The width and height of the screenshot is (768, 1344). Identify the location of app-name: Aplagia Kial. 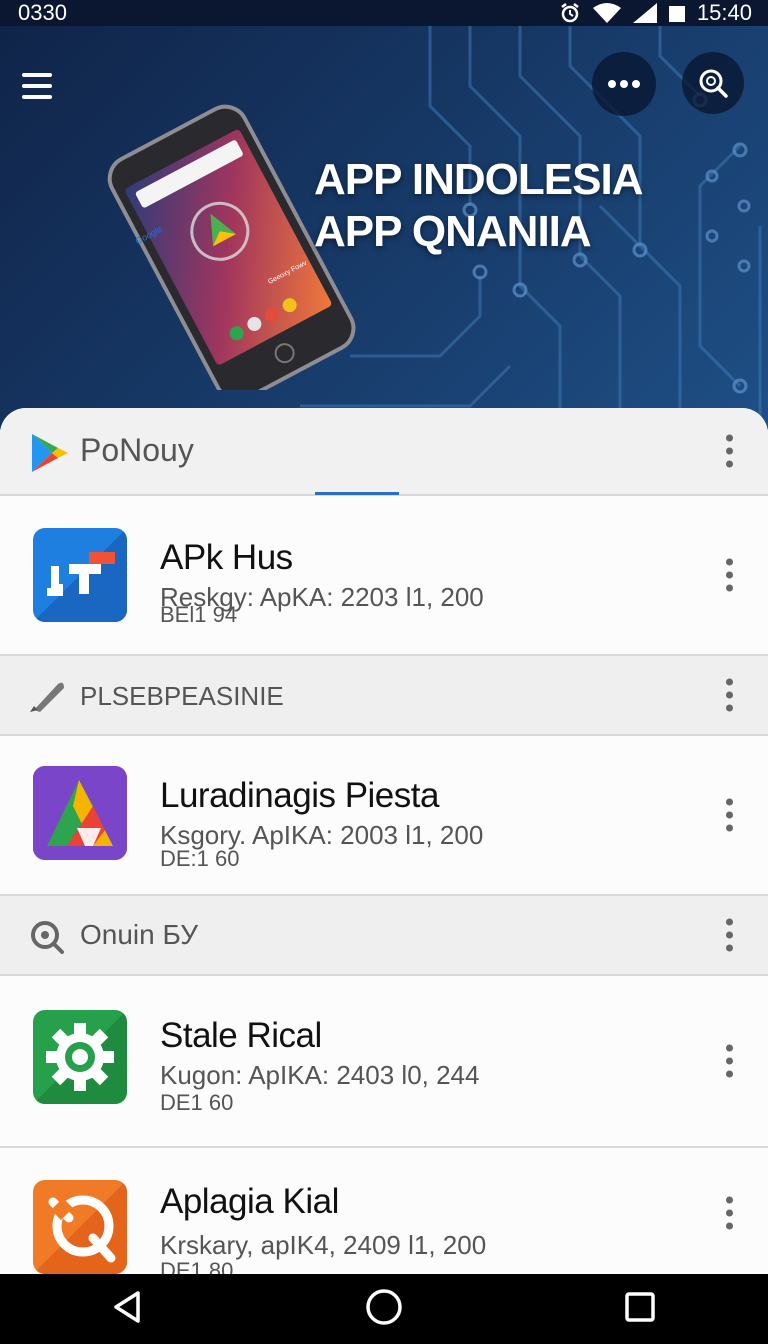
(249, 1201).